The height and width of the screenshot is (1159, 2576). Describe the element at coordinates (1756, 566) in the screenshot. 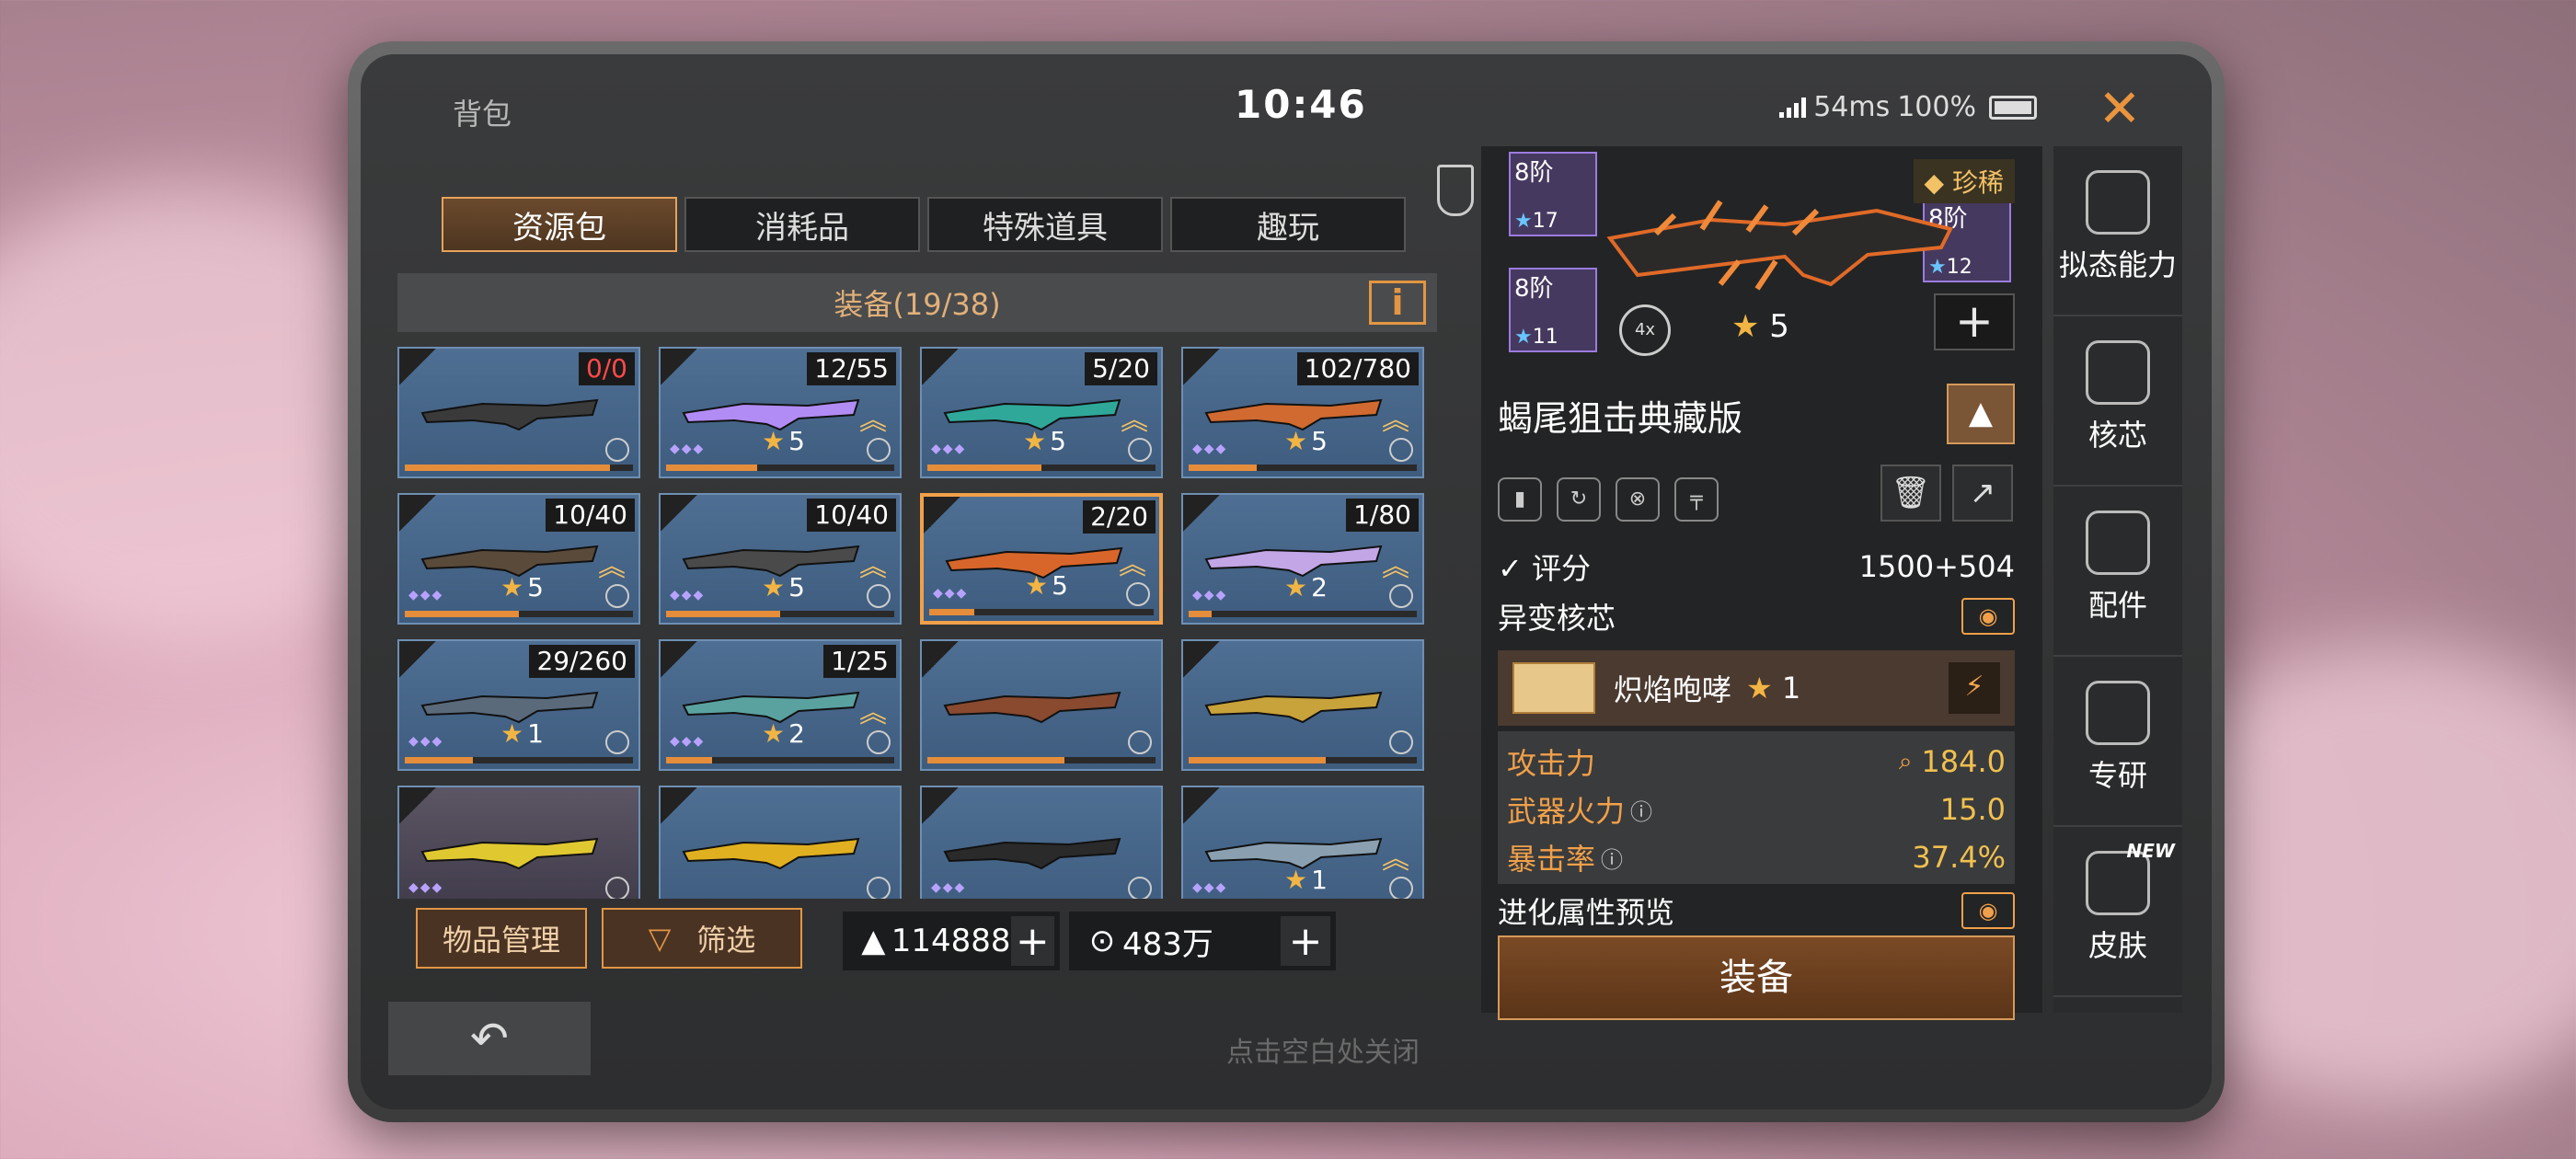

I see `score-row: ✓ 评分 1500+504` at that location.